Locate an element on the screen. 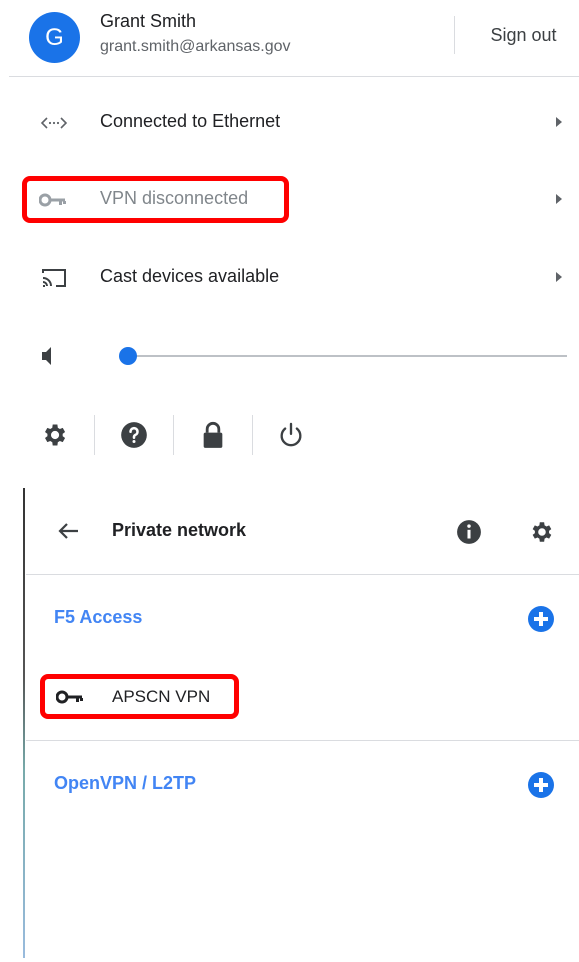 The width and height of the screenshot is (579, 962). back-arrow-icon is located at coordinates (68, 533).